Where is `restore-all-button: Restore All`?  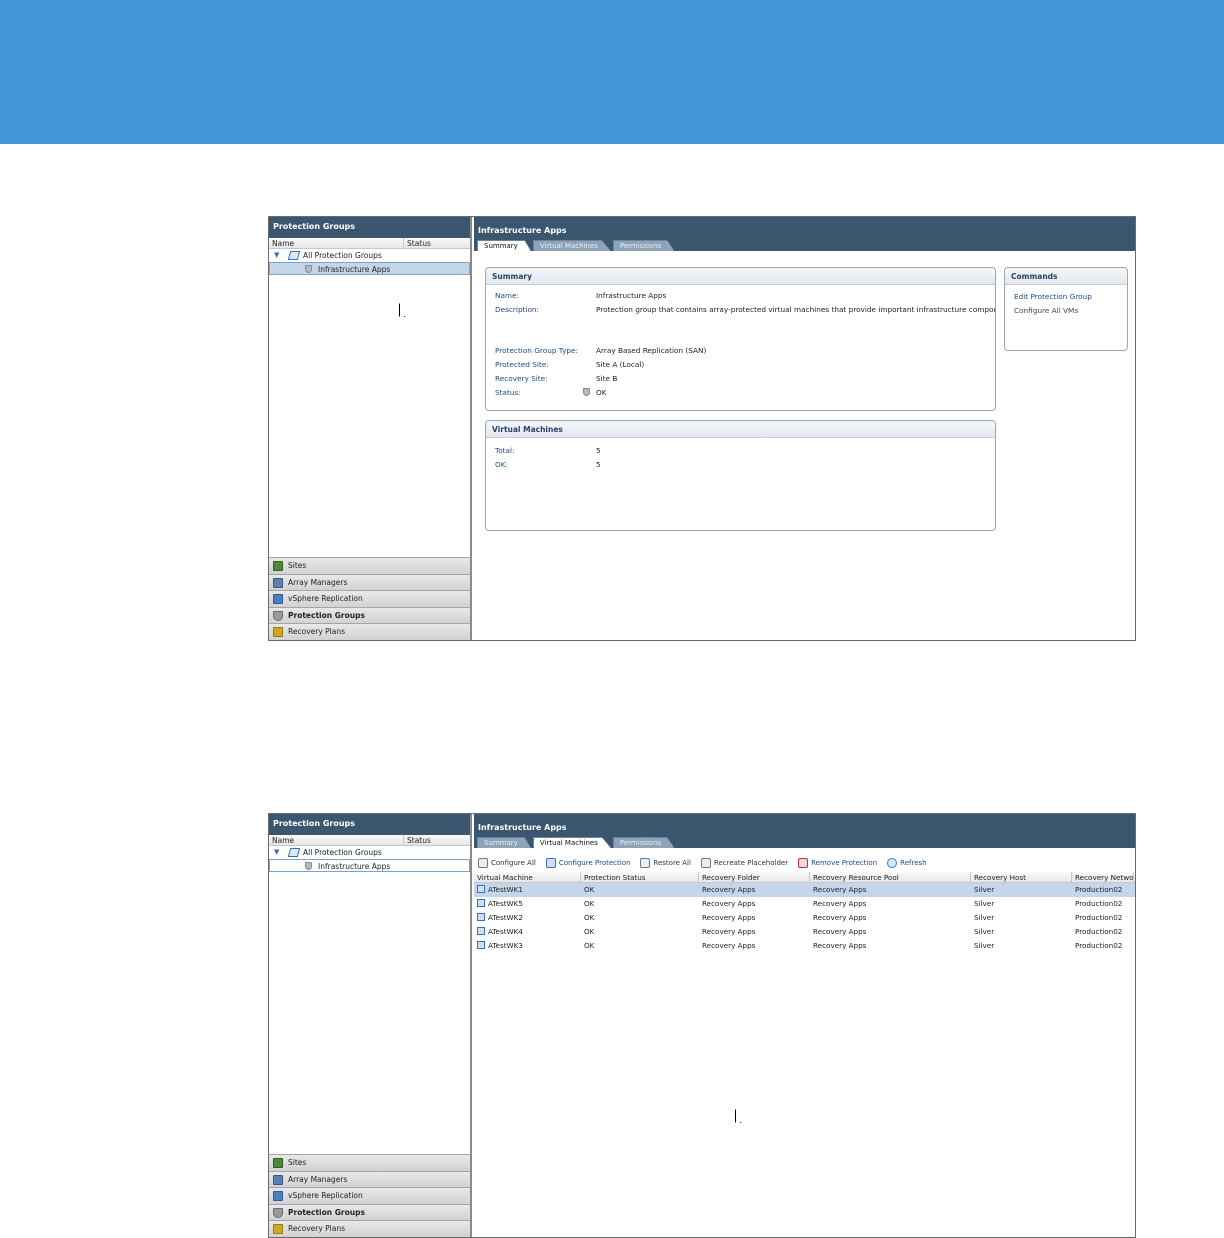 restore-all-button: Restore All is located at coordinates (665, 863).